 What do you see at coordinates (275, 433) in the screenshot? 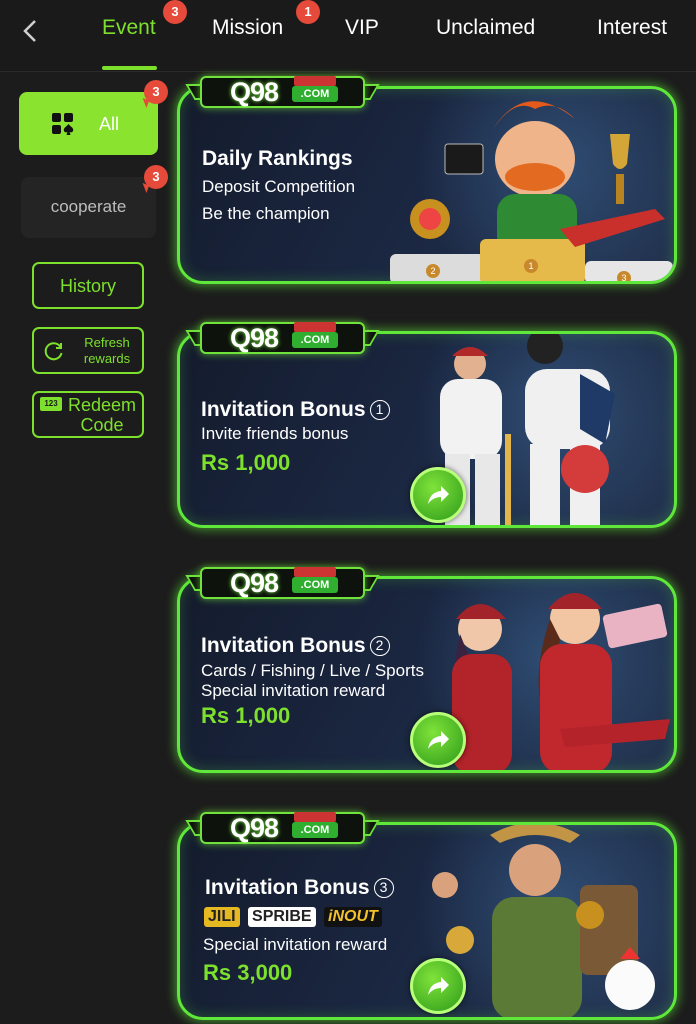
I see `banner-line-1: Invite friends bonus` at bounding box center [275, 433].